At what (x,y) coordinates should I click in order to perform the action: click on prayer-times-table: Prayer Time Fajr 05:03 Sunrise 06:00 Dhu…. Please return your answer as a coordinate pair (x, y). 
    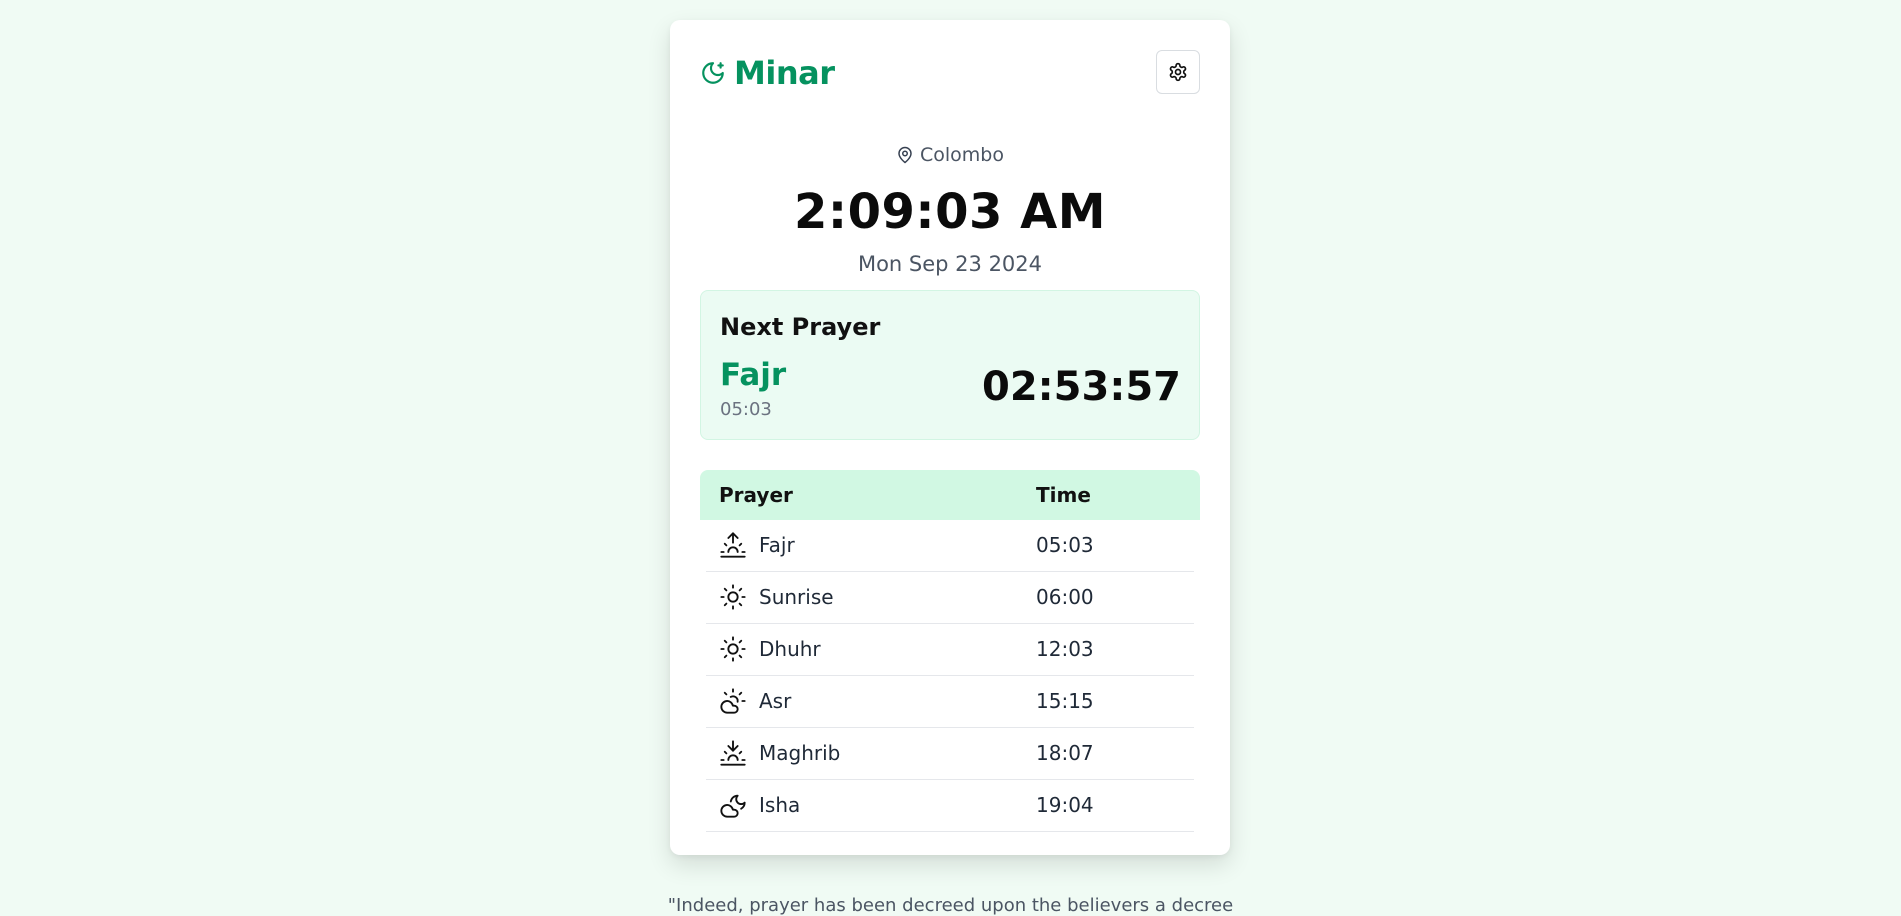
    Looking at the image, I should click on (950, 651).